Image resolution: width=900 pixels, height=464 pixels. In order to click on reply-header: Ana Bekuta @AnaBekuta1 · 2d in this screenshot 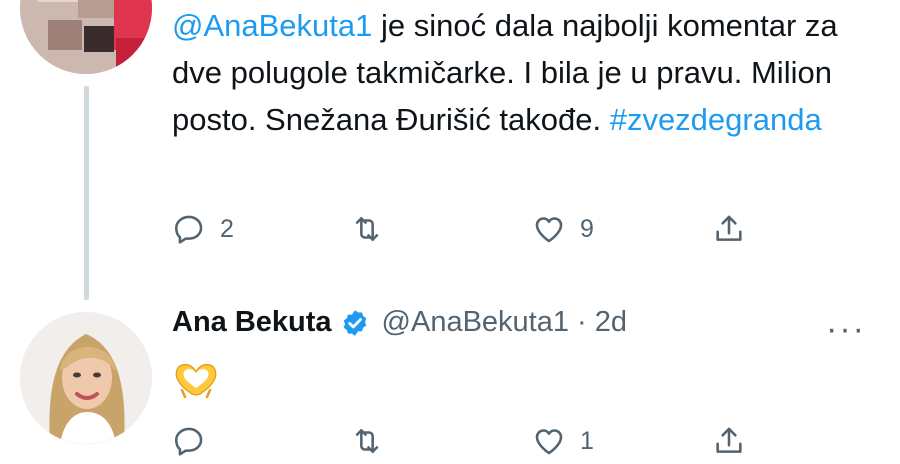, I will do `click(399, 322)`.